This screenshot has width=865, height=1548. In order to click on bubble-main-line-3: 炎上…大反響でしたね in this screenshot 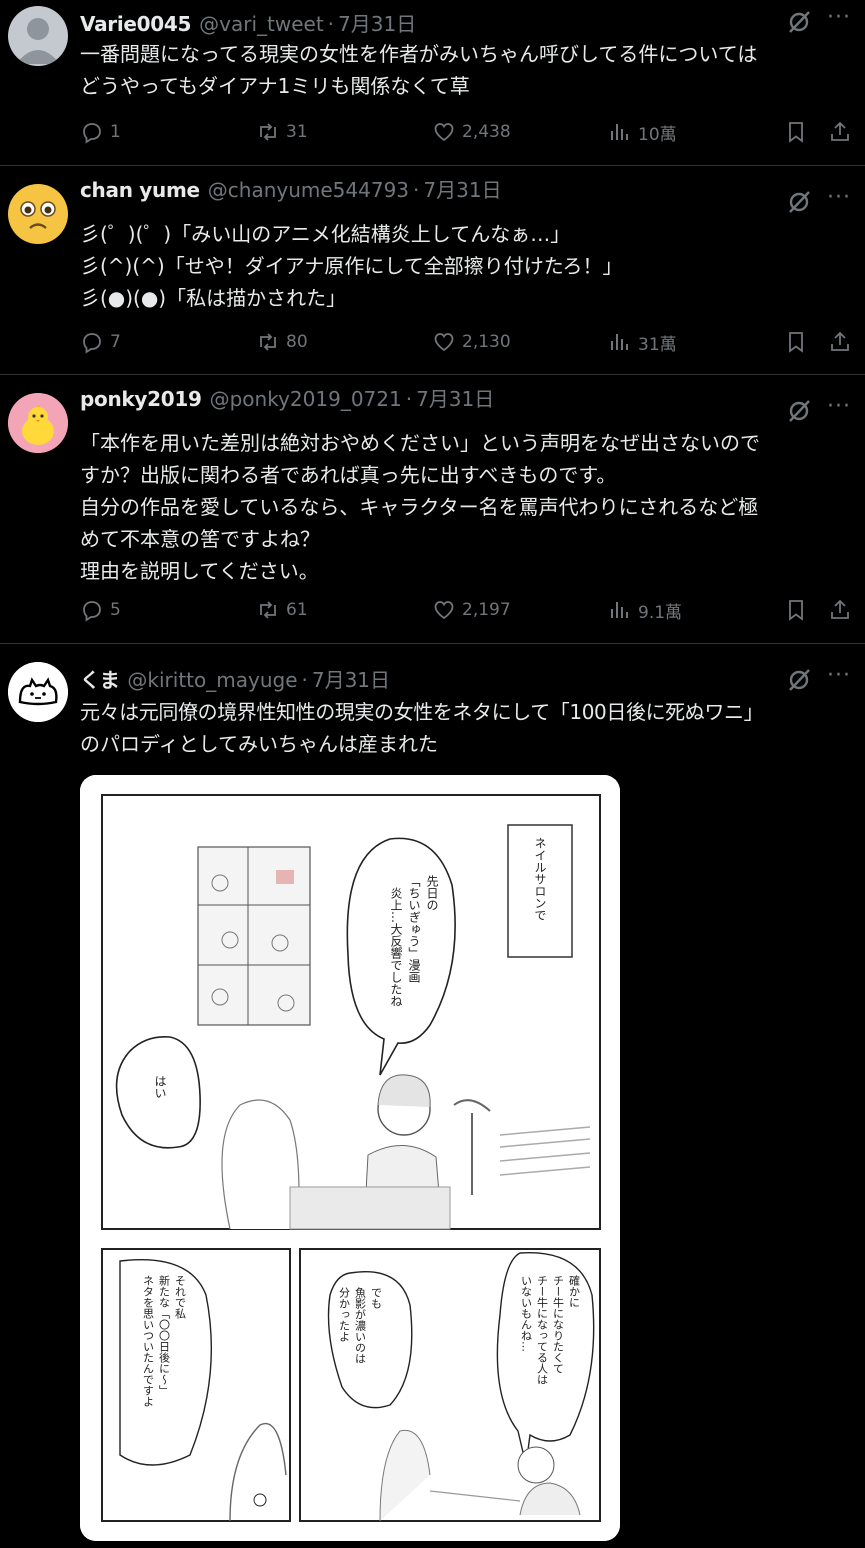, I will do `click(396, 947)`.